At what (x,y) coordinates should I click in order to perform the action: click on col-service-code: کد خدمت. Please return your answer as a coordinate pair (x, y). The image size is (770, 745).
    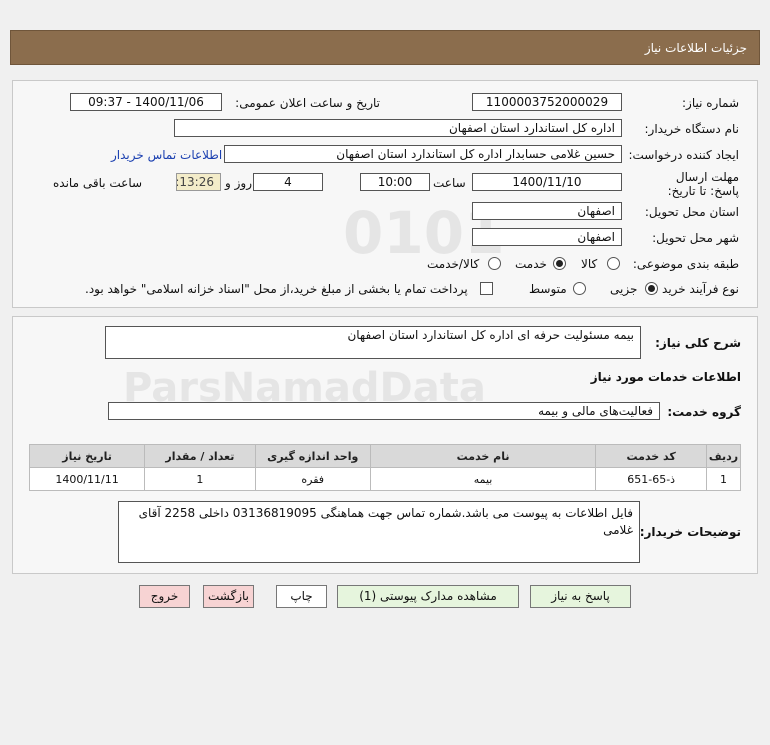
    Looking at the image, I should click on (651, 456).